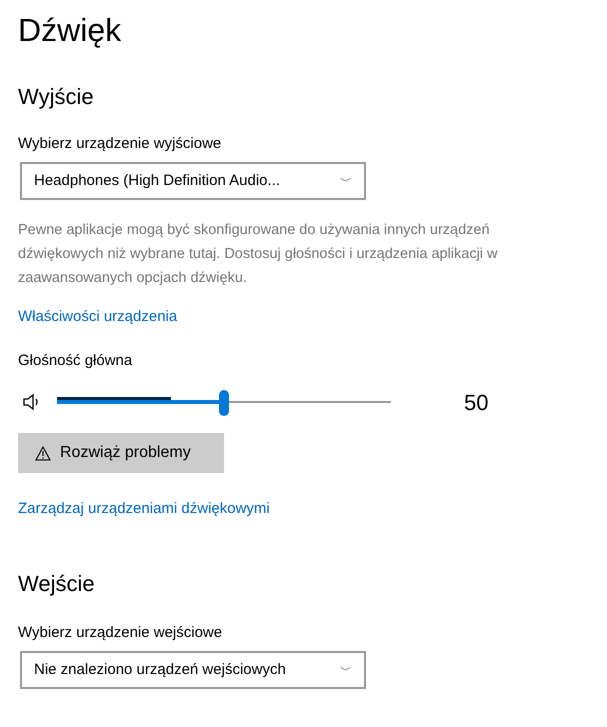 This screenshot has width=607, height=727. Describe the element at coordinates (476, 402) in the screenshot. I see `volume-value: 50` at that location.